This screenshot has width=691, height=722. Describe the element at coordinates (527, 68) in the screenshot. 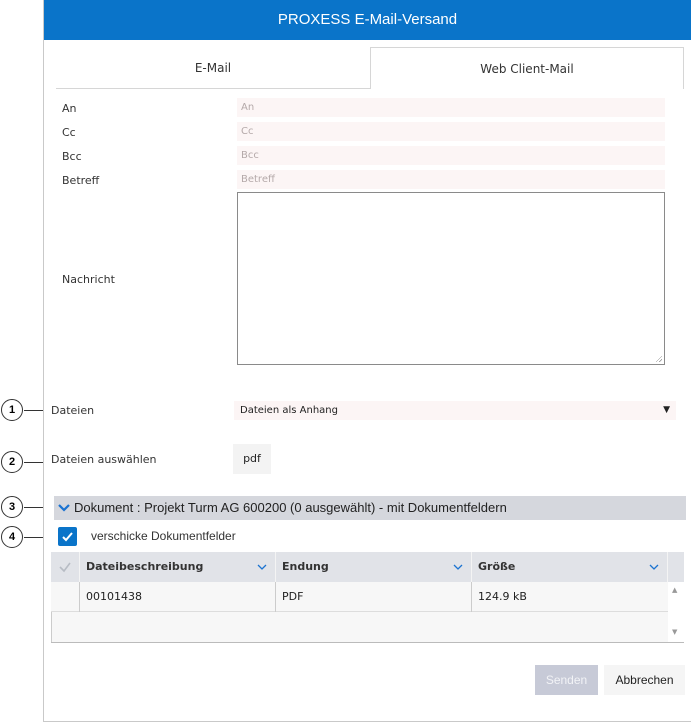

I see `tab-web-client-mail: Web Client-Mail` at that location.